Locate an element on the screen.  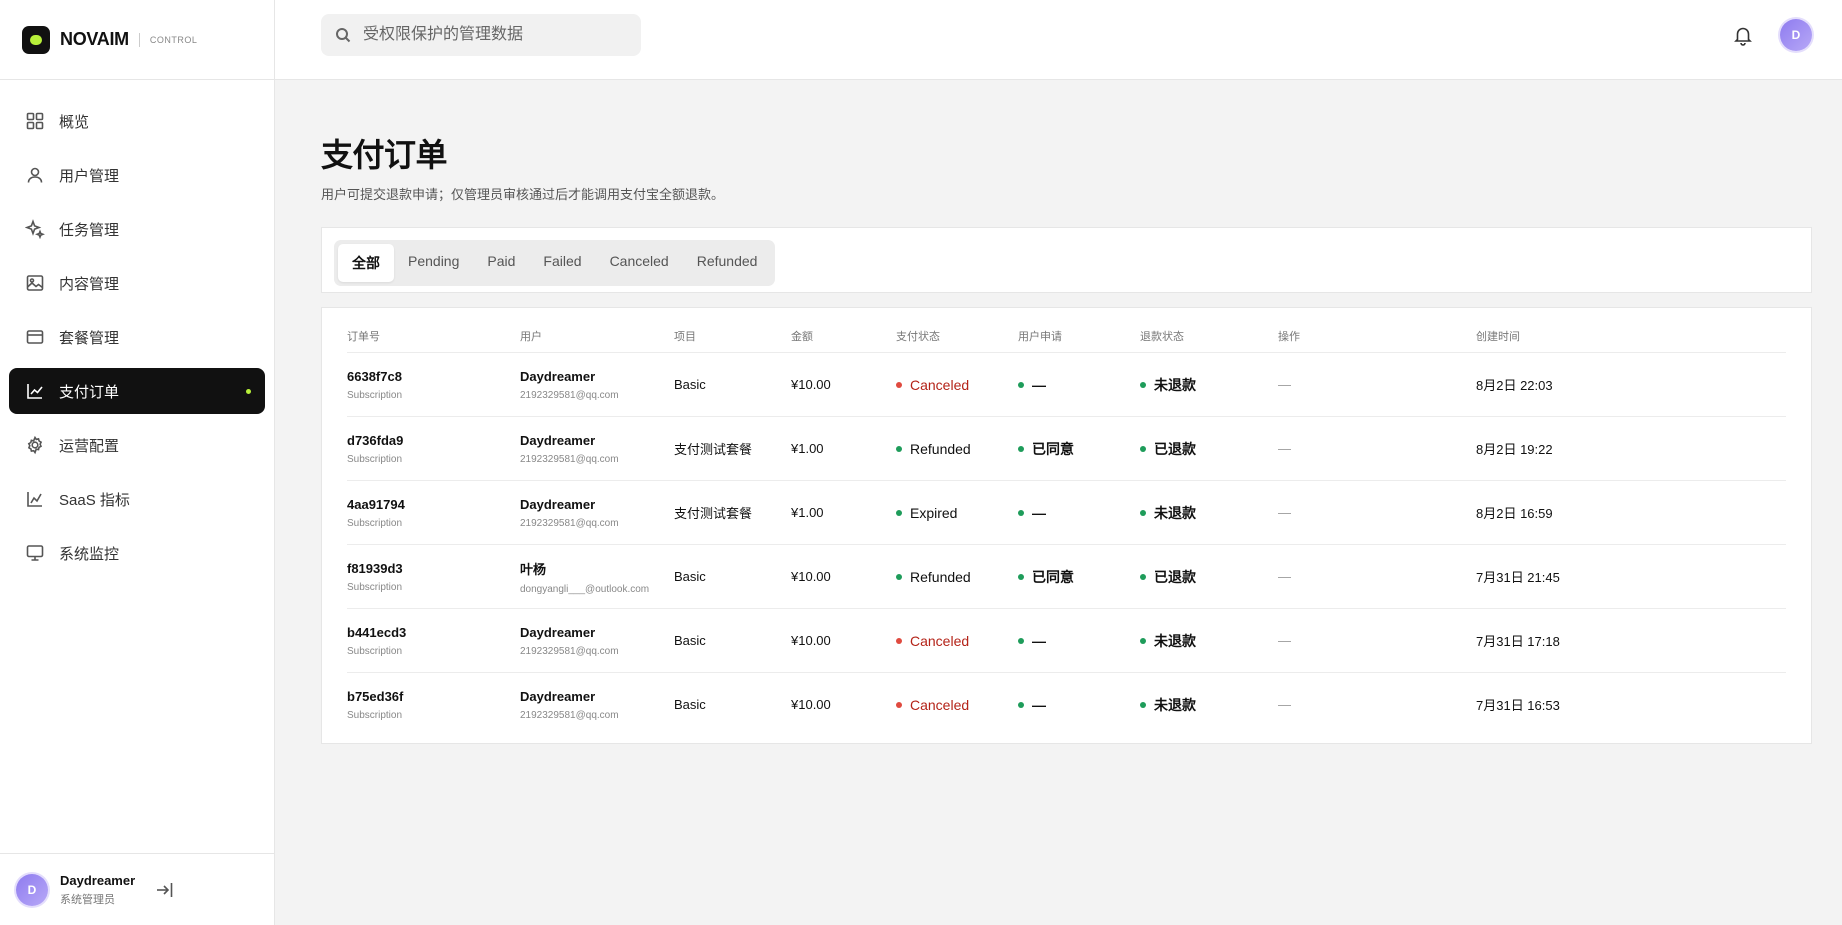
created-time-cell: 8月2日 16:59 is located at coordinates (1631, 512).